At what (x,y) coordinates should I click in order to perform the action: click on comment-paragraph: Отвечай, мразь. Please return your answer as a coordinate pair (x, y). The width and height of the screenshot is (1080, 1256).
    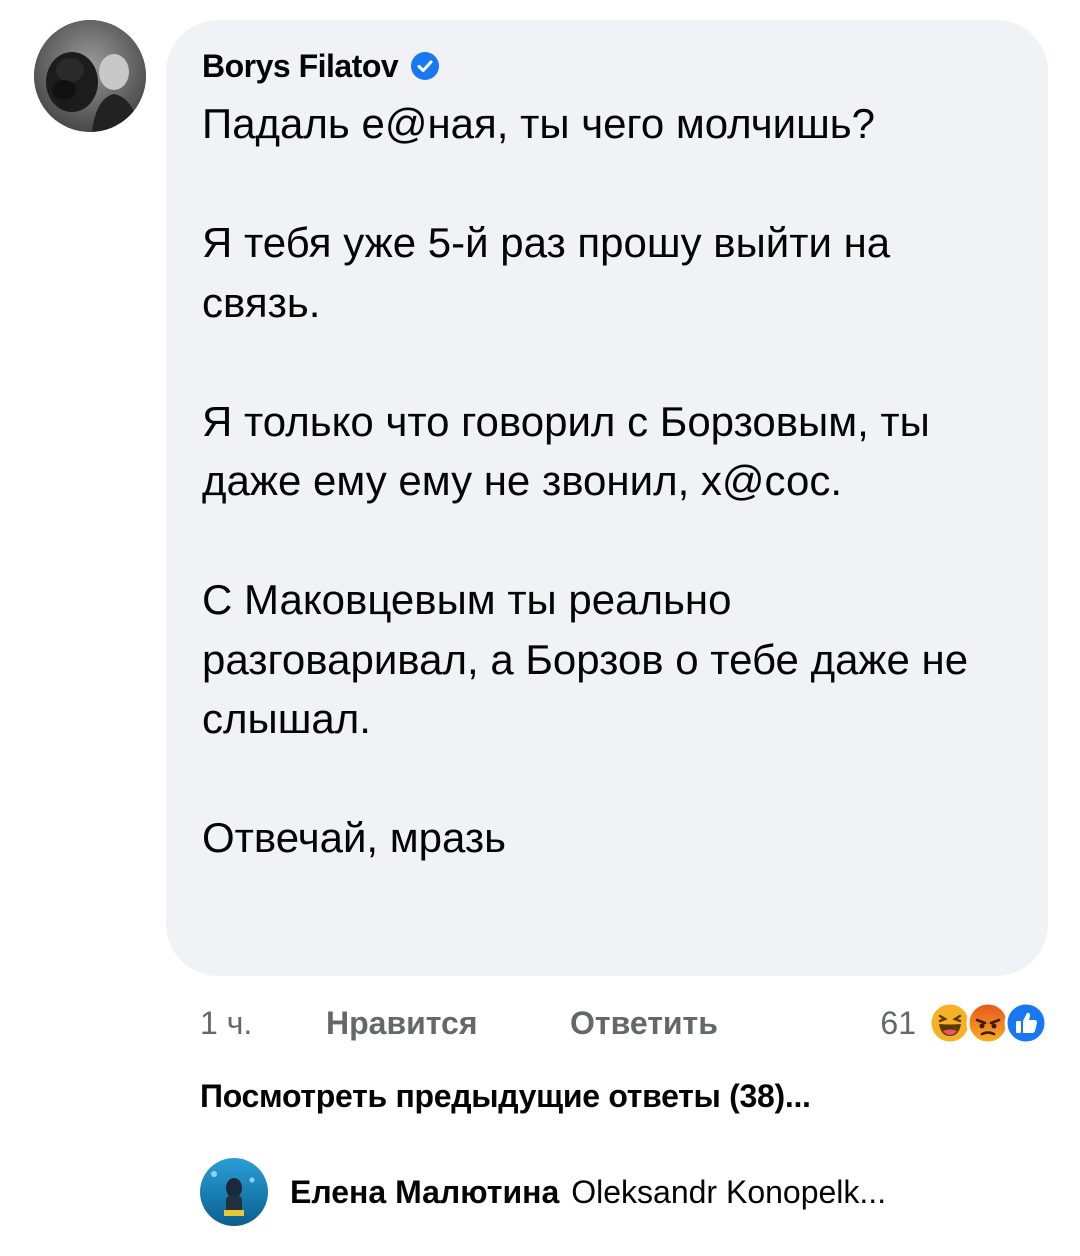
    Looking at the image, I should click on (354, 837).